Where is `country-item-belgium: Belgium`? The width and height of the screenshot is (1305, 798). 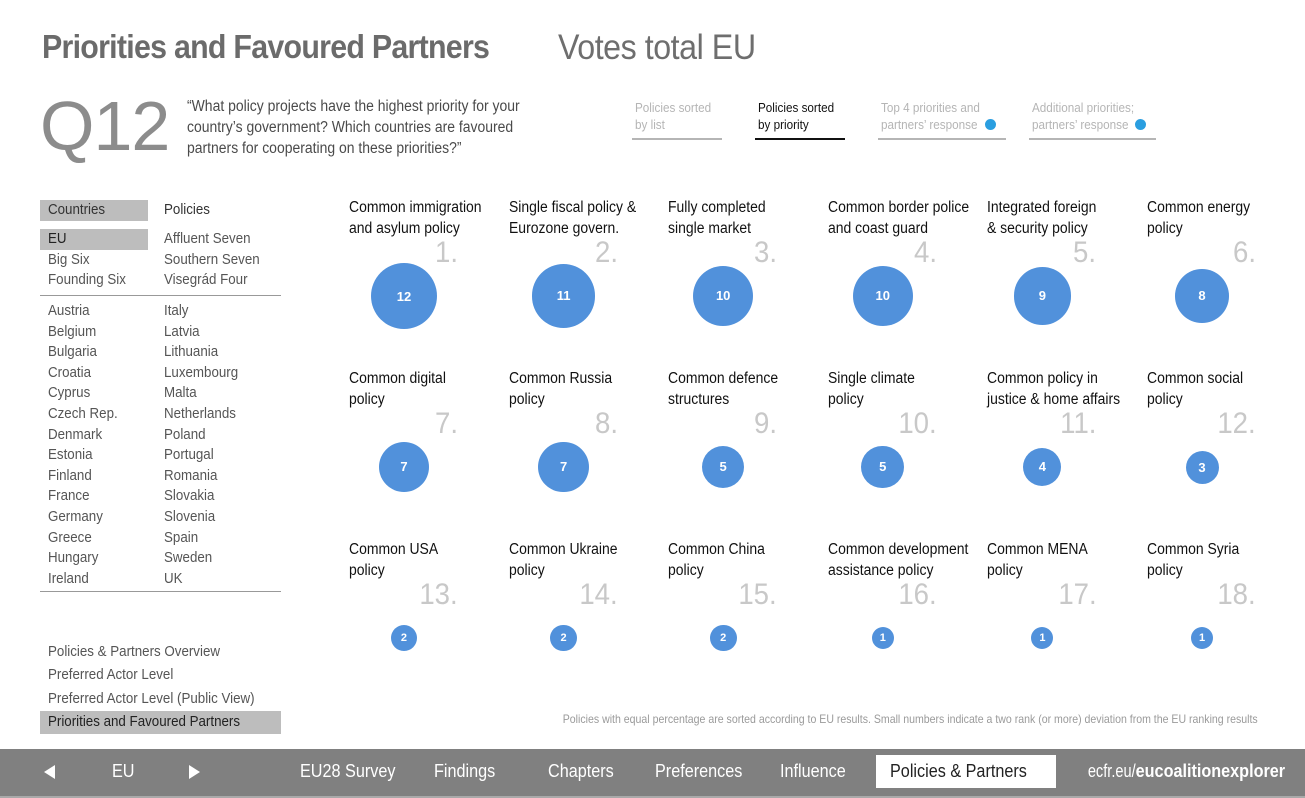
country-item-belgium: Belgium is located at coordinates (94, 332).